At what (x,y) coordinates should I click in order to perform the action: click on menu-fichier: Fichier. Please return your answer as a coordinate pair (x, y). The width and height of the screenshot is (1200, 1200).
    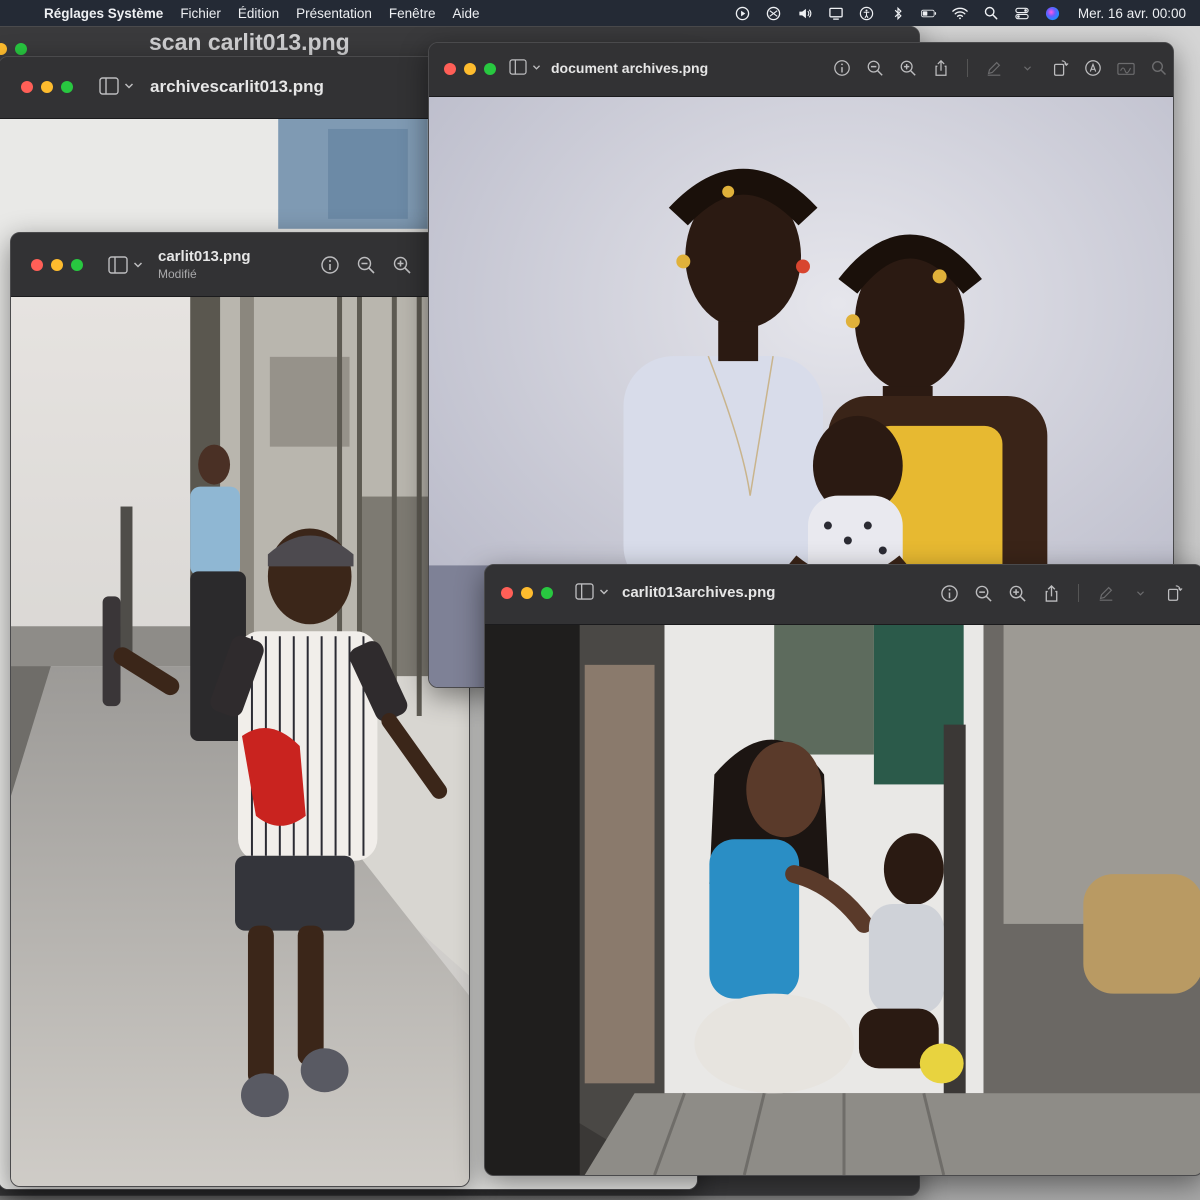
    Looking at the image, I should click on (200, 13).